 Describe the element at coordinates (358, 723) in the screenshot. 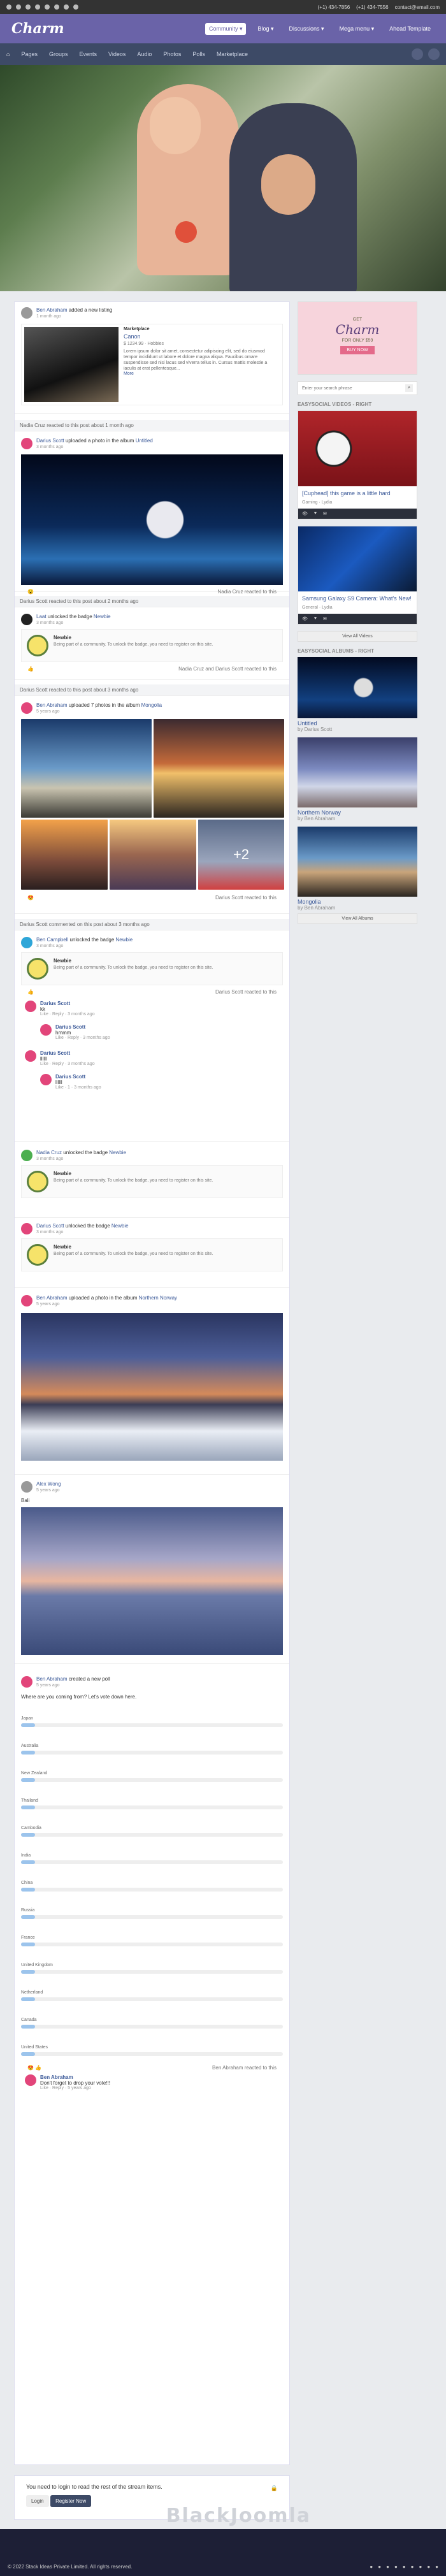

I see `album-title: Untitled` at that location.